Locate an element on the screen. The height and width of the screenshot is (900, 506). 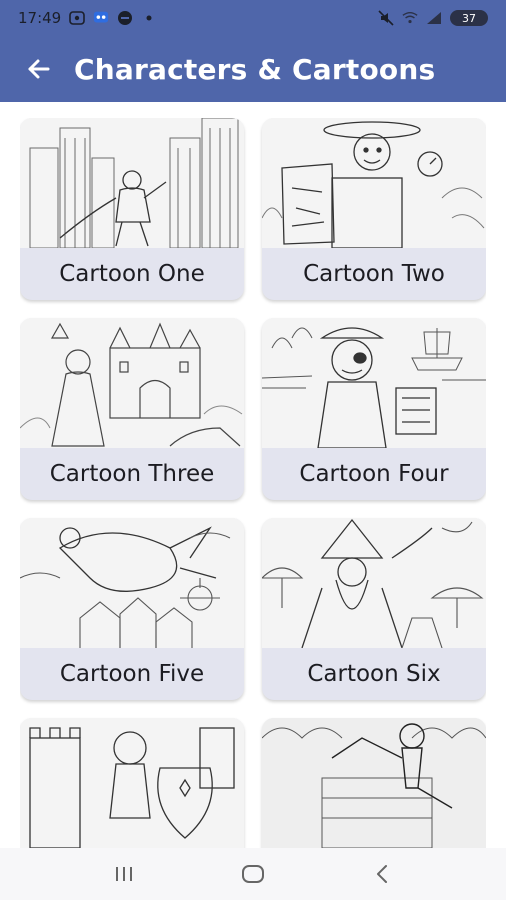
recent-apps-icon is located at coordinates (124, 874).